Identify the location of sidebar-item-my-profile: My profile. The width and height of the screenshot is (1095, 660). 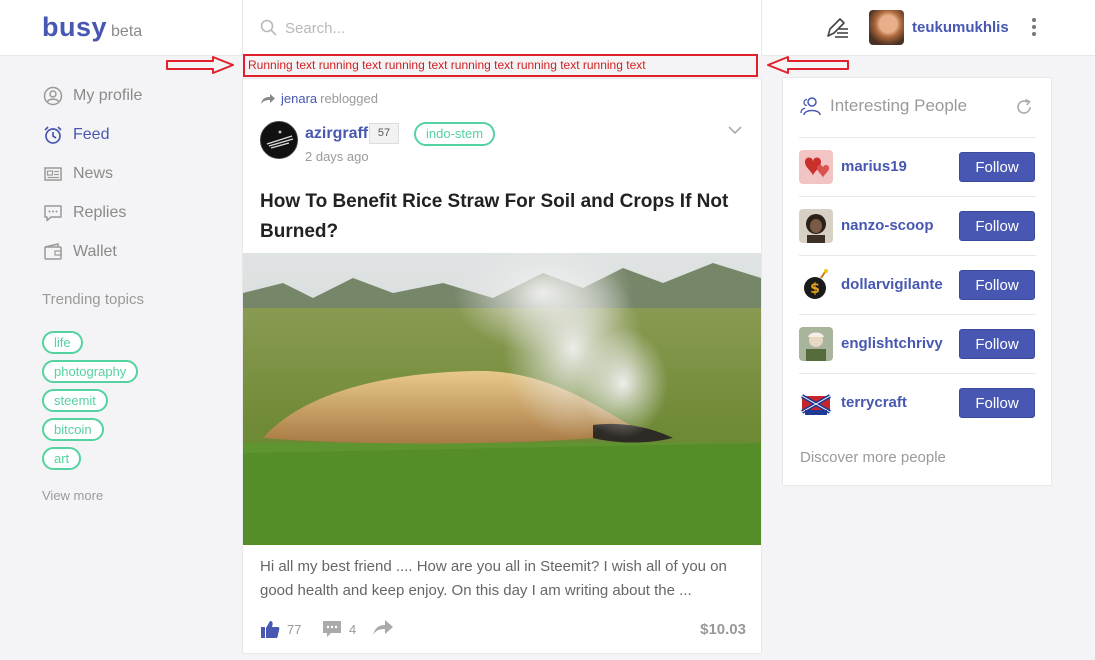
(92, 96).